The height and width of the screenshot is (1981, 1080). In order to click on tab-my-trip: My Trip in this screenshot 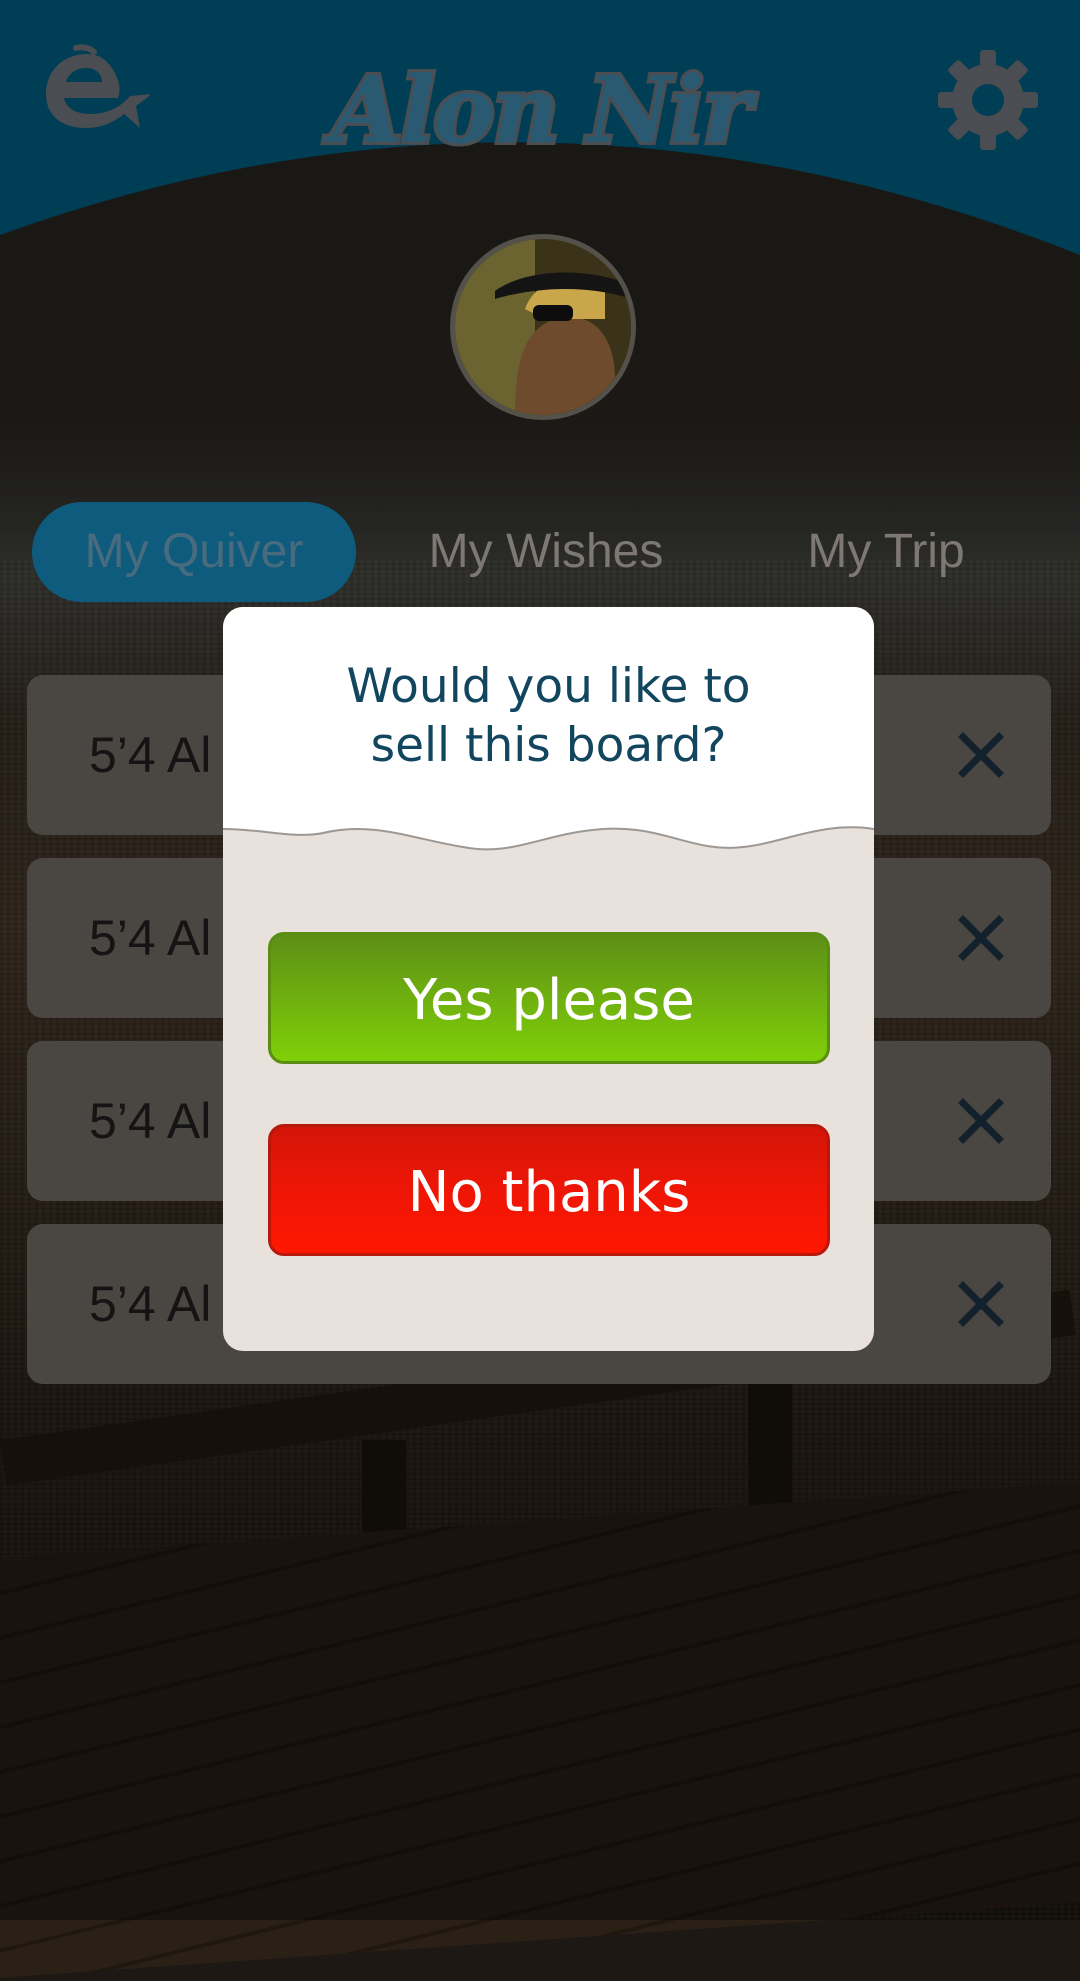, I will do `click(886, 552)`.